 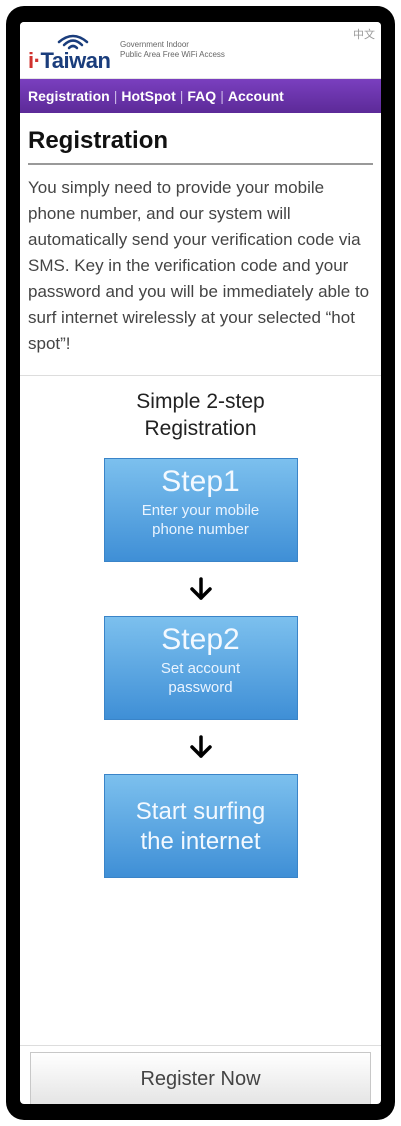 I want to click on step-2-title: Step2, so click(x=200, y=639).